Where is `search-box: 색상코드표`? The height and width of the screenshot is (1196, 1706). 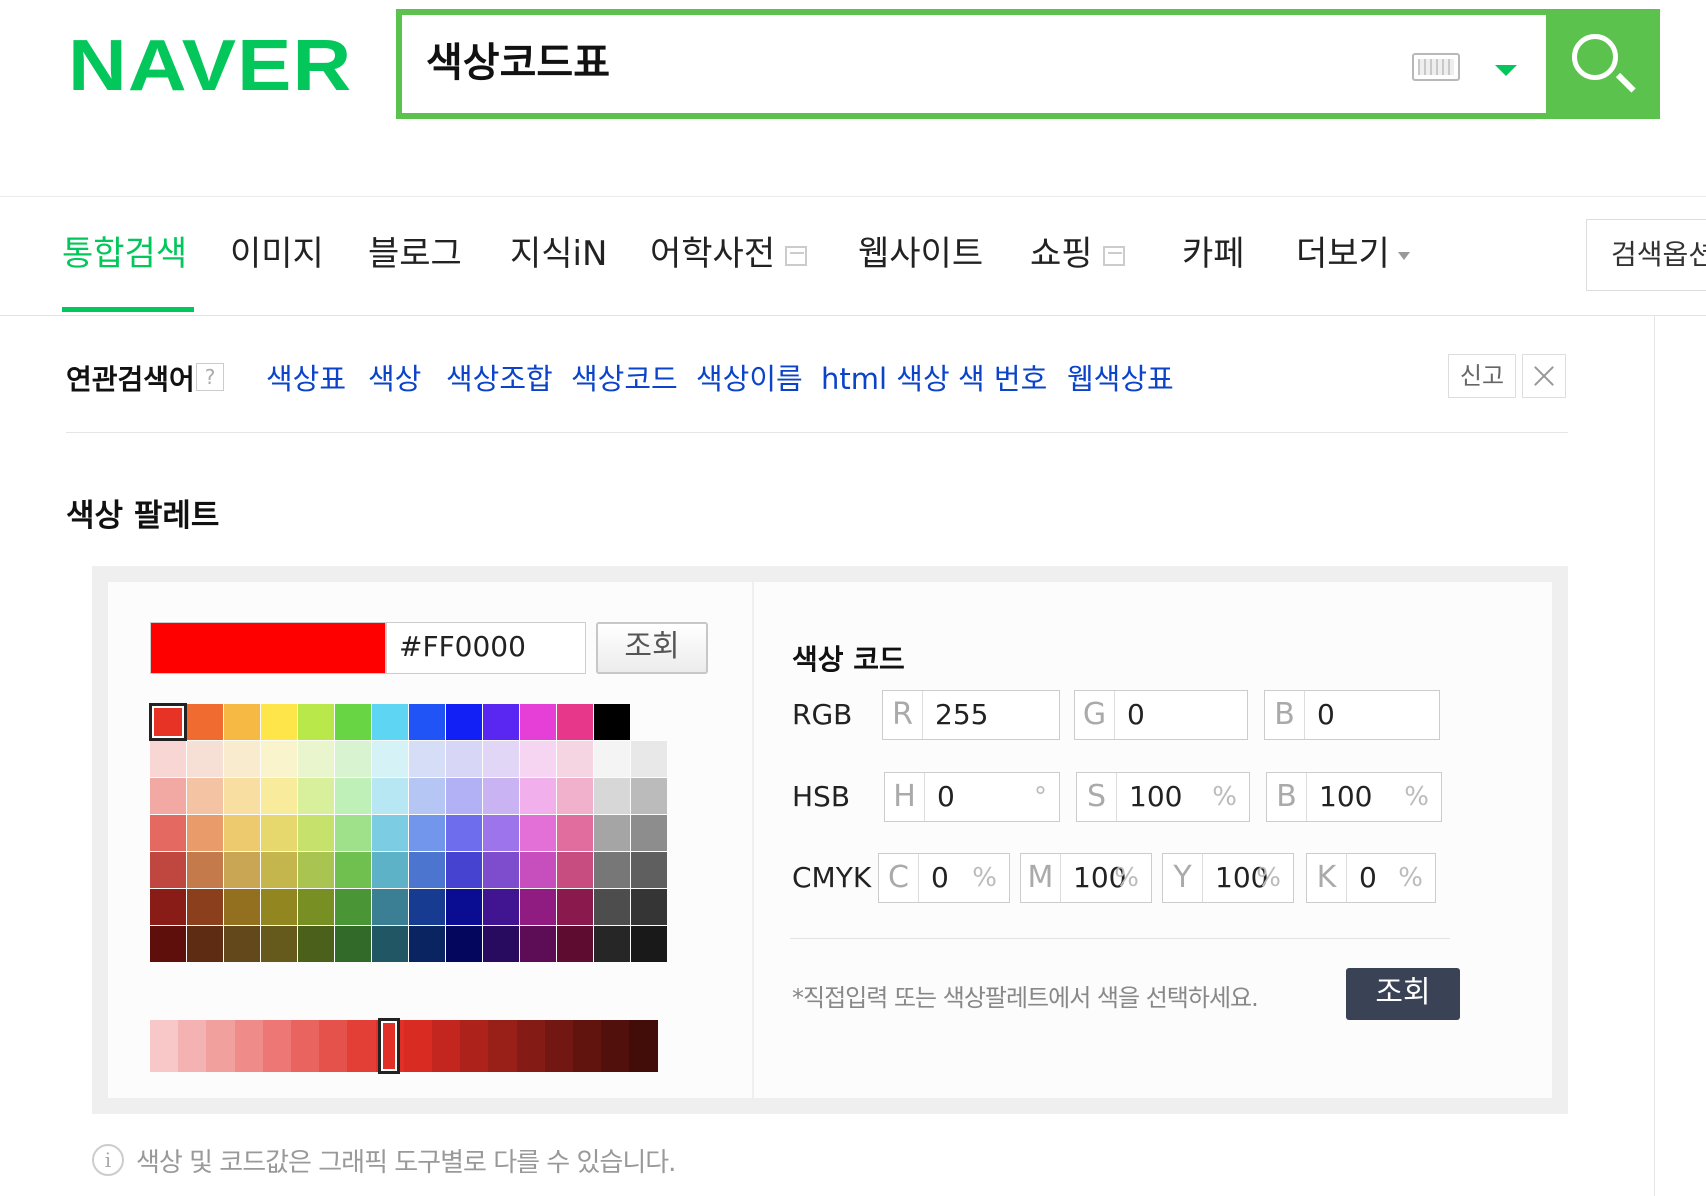 search-box: 색상코드표 is located at coordinates (1028, 64).